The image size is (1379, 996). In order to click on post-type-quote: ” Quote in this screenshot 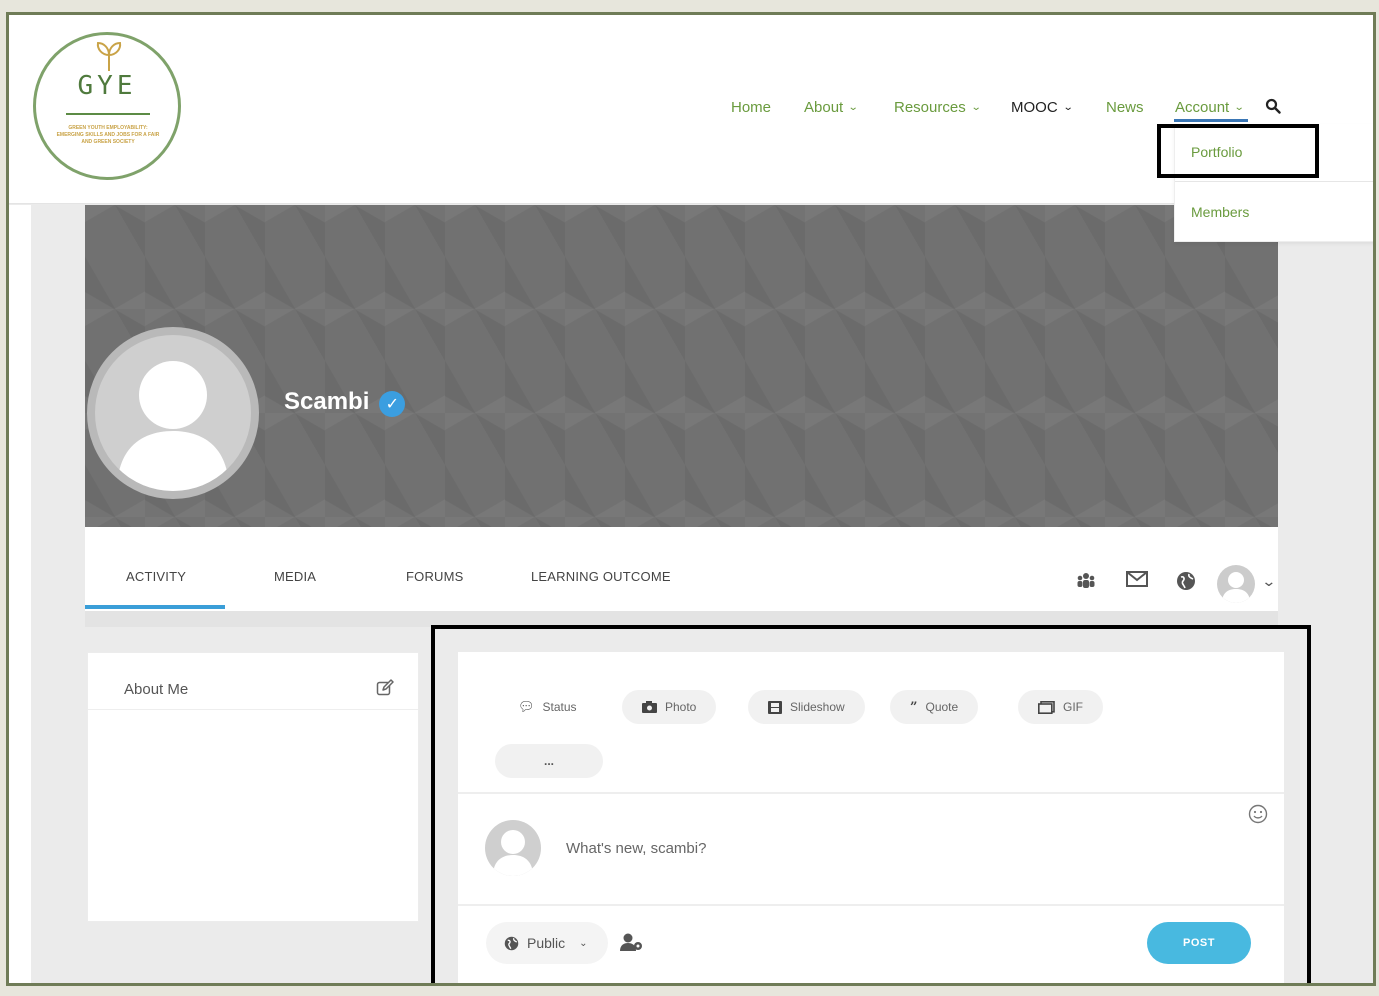, I will do `click(934, 707)`.